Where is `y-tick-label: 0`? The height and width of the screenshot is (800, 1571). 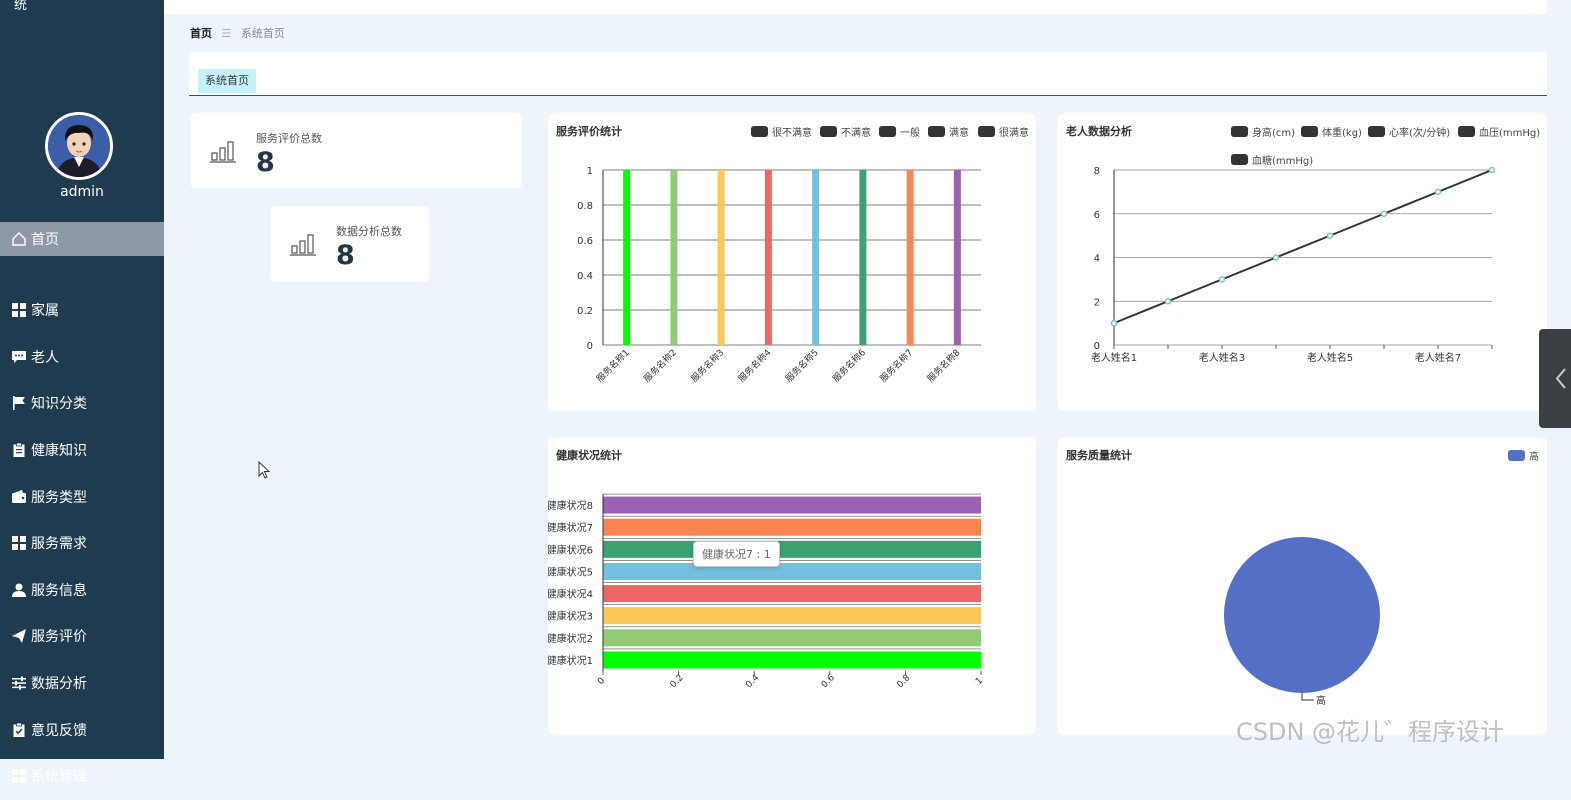 y-tick-label: 0 is located at coordinates (1097, 346).